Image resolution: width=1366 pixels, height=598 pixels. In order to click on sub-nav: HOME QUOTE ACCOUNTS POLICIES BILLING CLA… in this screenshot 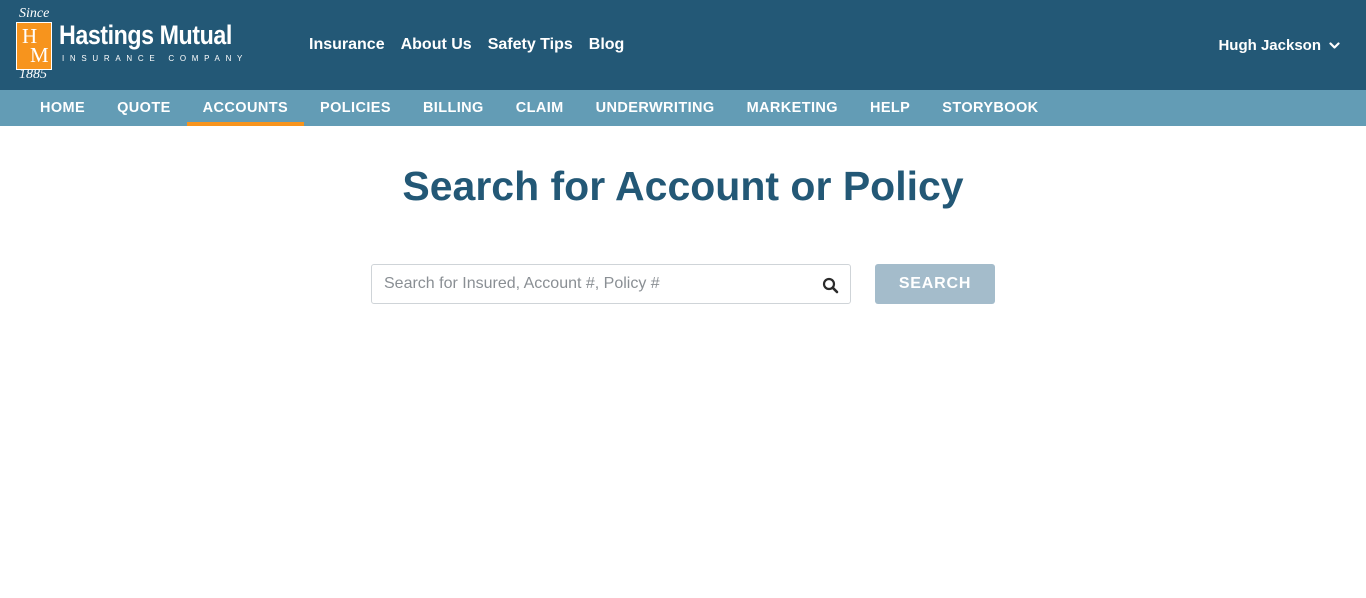, I will do `click(683, 108)`.